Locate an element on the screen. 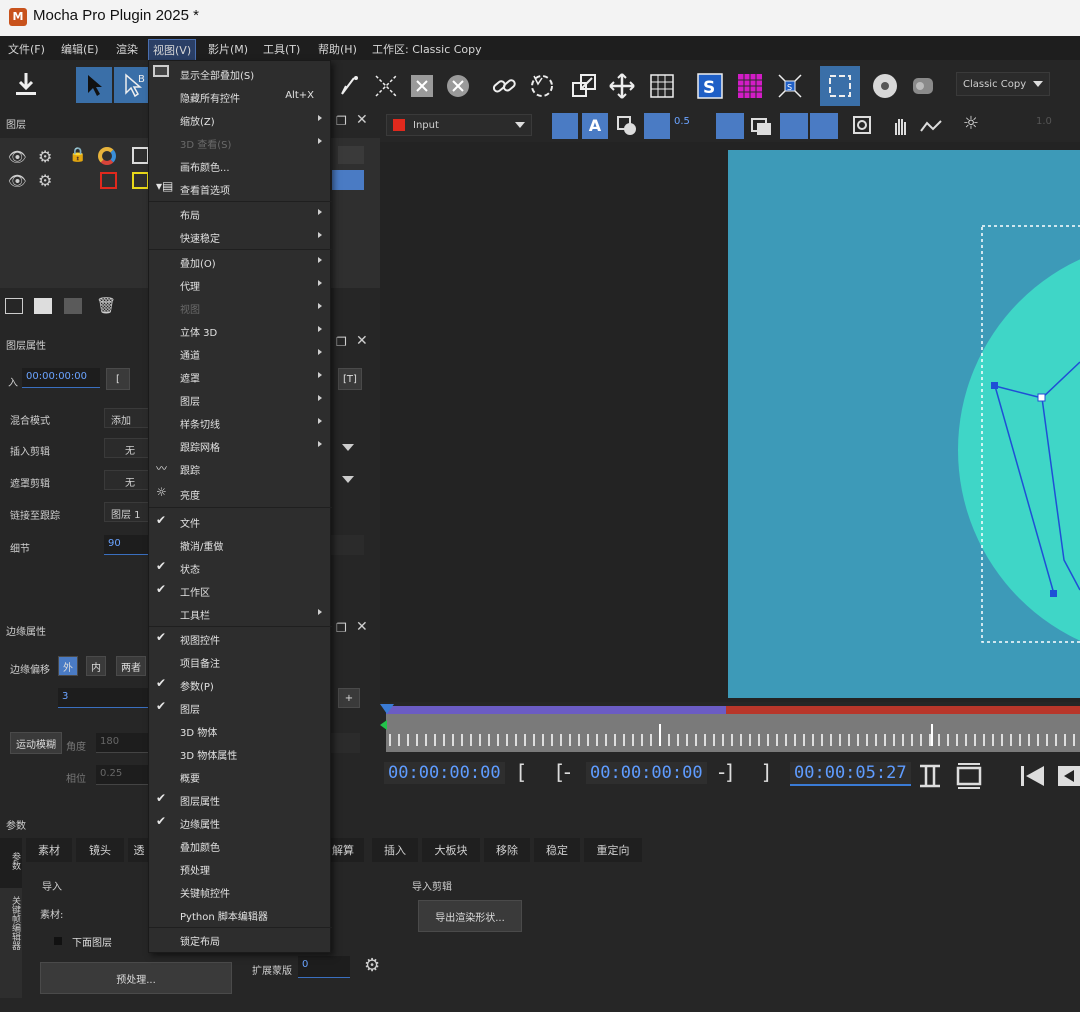  menu-item-overview: 概要 is located at coordinates (240, 776).